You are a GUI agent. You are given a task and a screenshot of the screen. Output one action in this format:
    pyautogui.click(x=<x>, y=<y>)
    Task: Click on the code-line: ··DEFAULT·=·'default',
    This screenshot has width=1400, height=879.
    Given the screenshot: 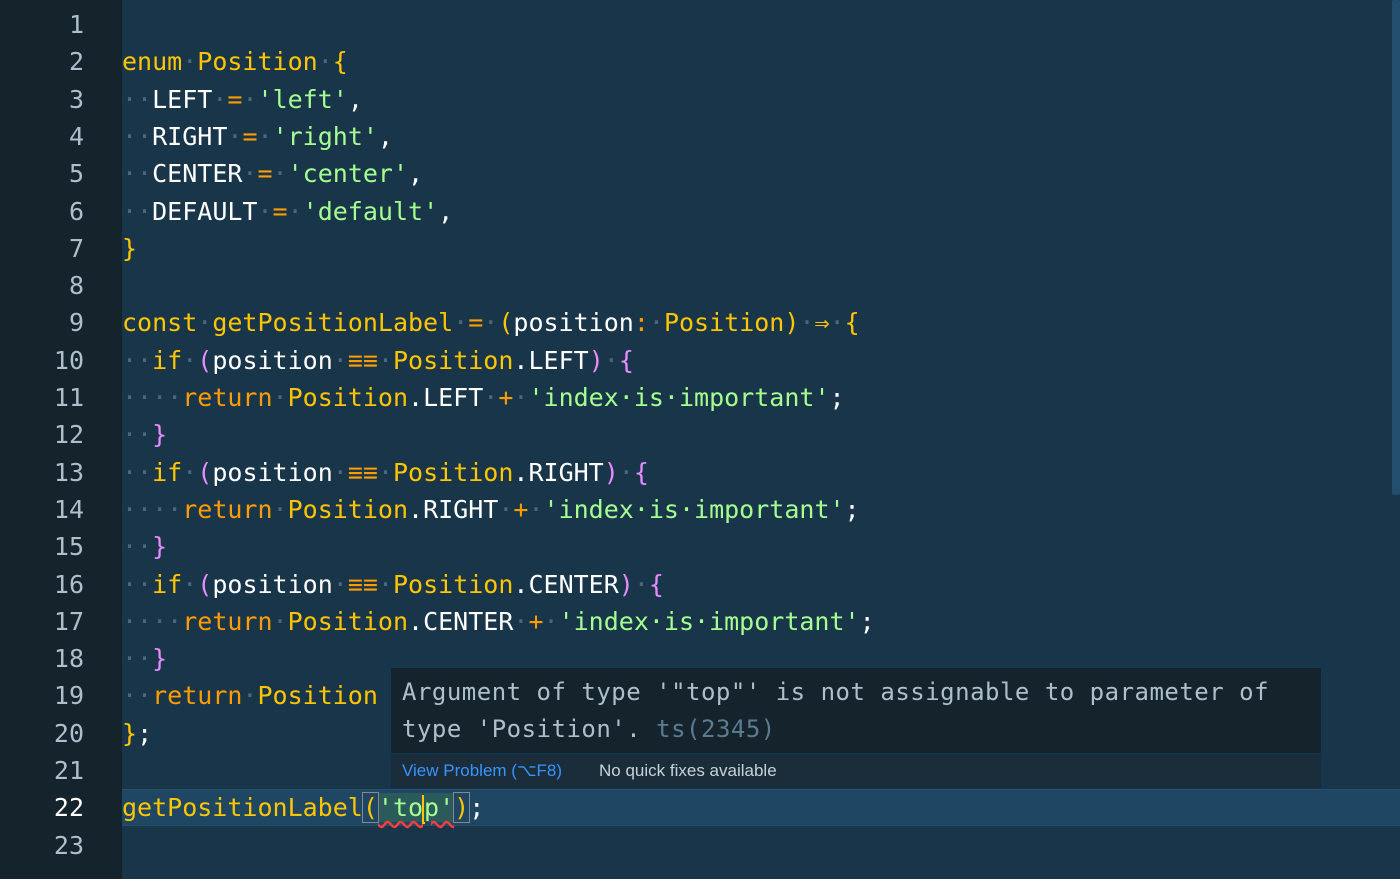 What is the action you would take?
    pyautogui.click(x=287, y=211)
    